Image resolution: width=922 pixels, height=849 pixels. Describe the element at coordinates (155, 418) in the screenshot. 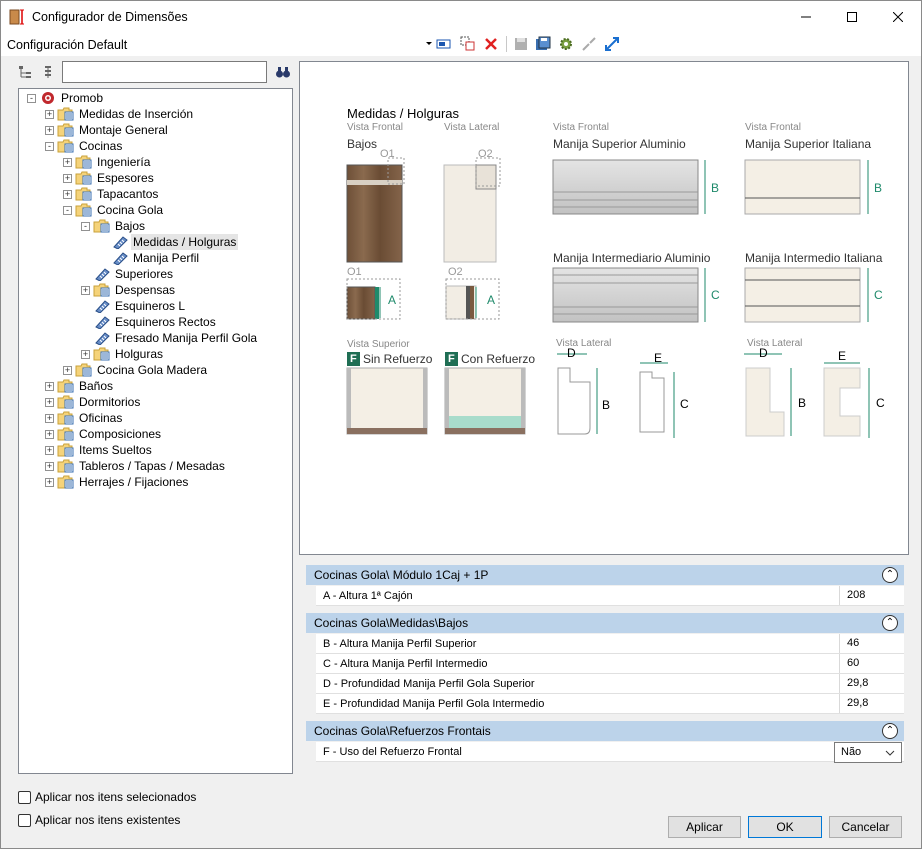

I see `tree-node: + Oficinas` at that location.